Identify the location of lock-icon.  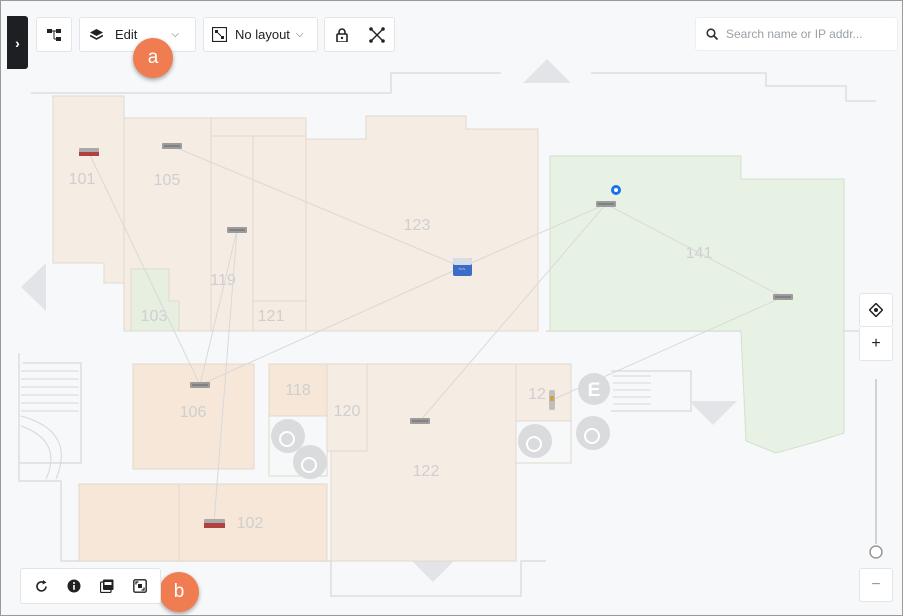
(342, 34).